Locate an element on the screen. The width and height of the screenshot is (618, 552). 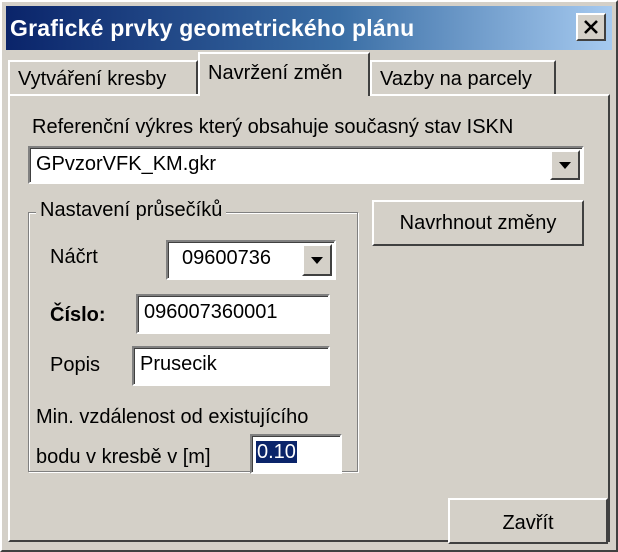
number-input: 096007360001 is located at coordinates (233, 314).